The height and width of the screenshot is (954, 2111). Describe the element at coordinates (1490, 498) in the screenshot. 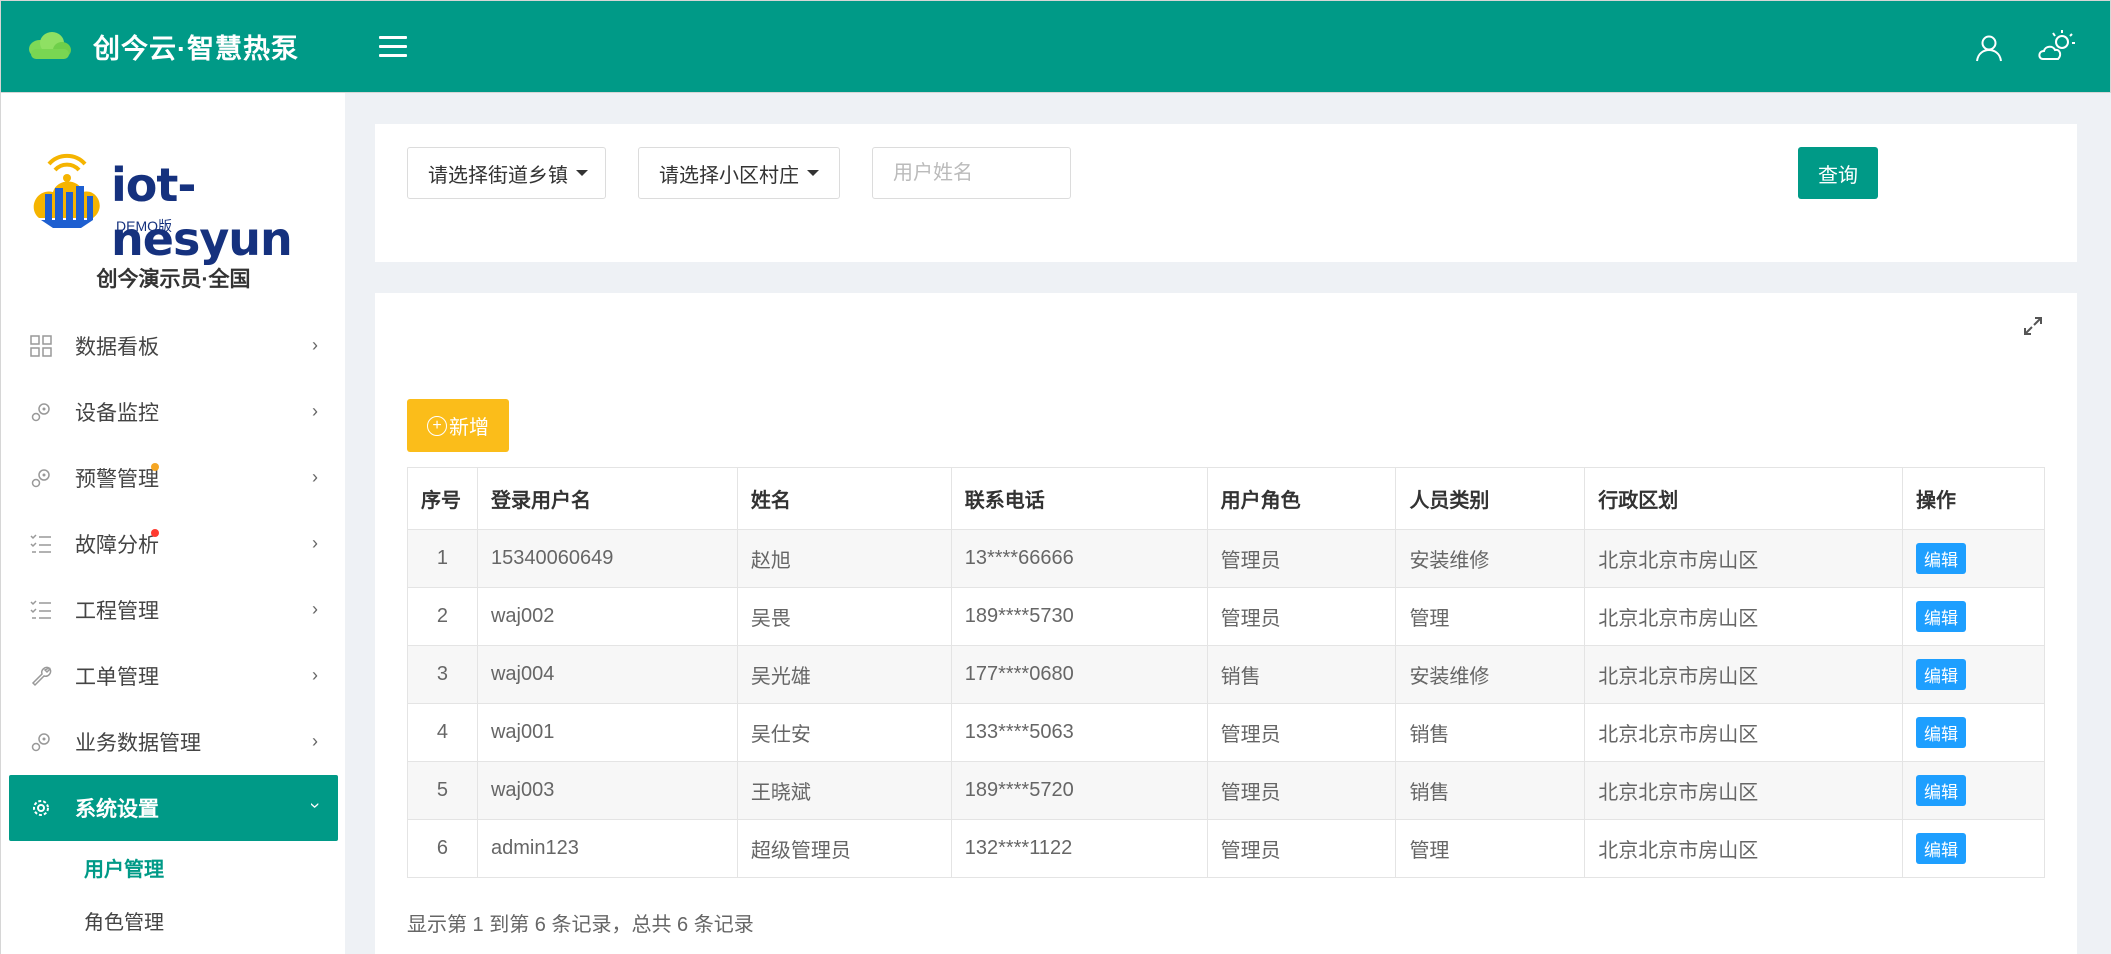

I see `column-header: 人员类别` at that location.